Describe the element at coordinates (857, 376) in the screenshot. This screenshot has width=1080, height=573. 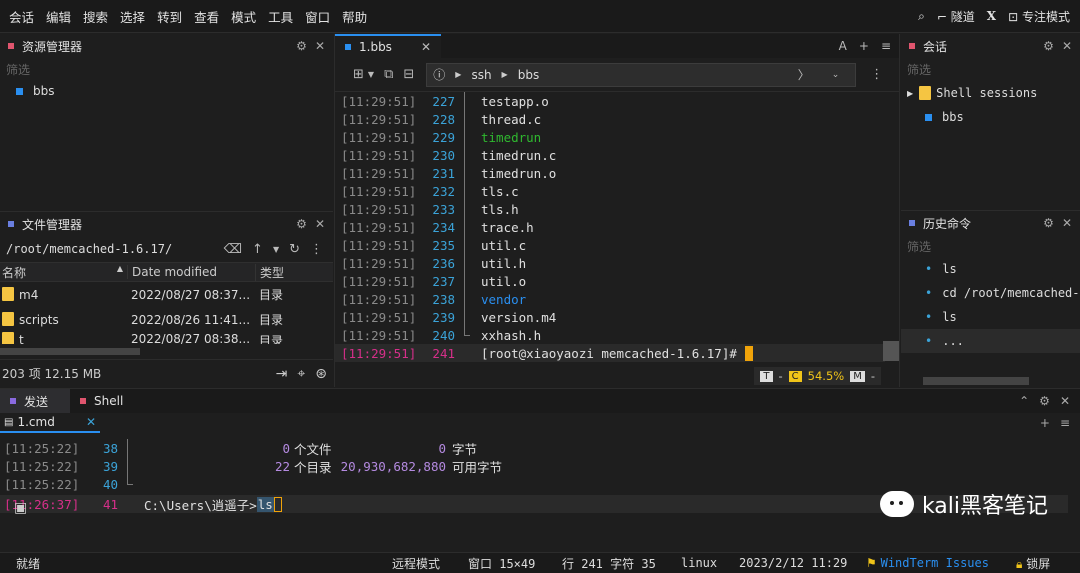
I see `mark-badge: M` at that location.